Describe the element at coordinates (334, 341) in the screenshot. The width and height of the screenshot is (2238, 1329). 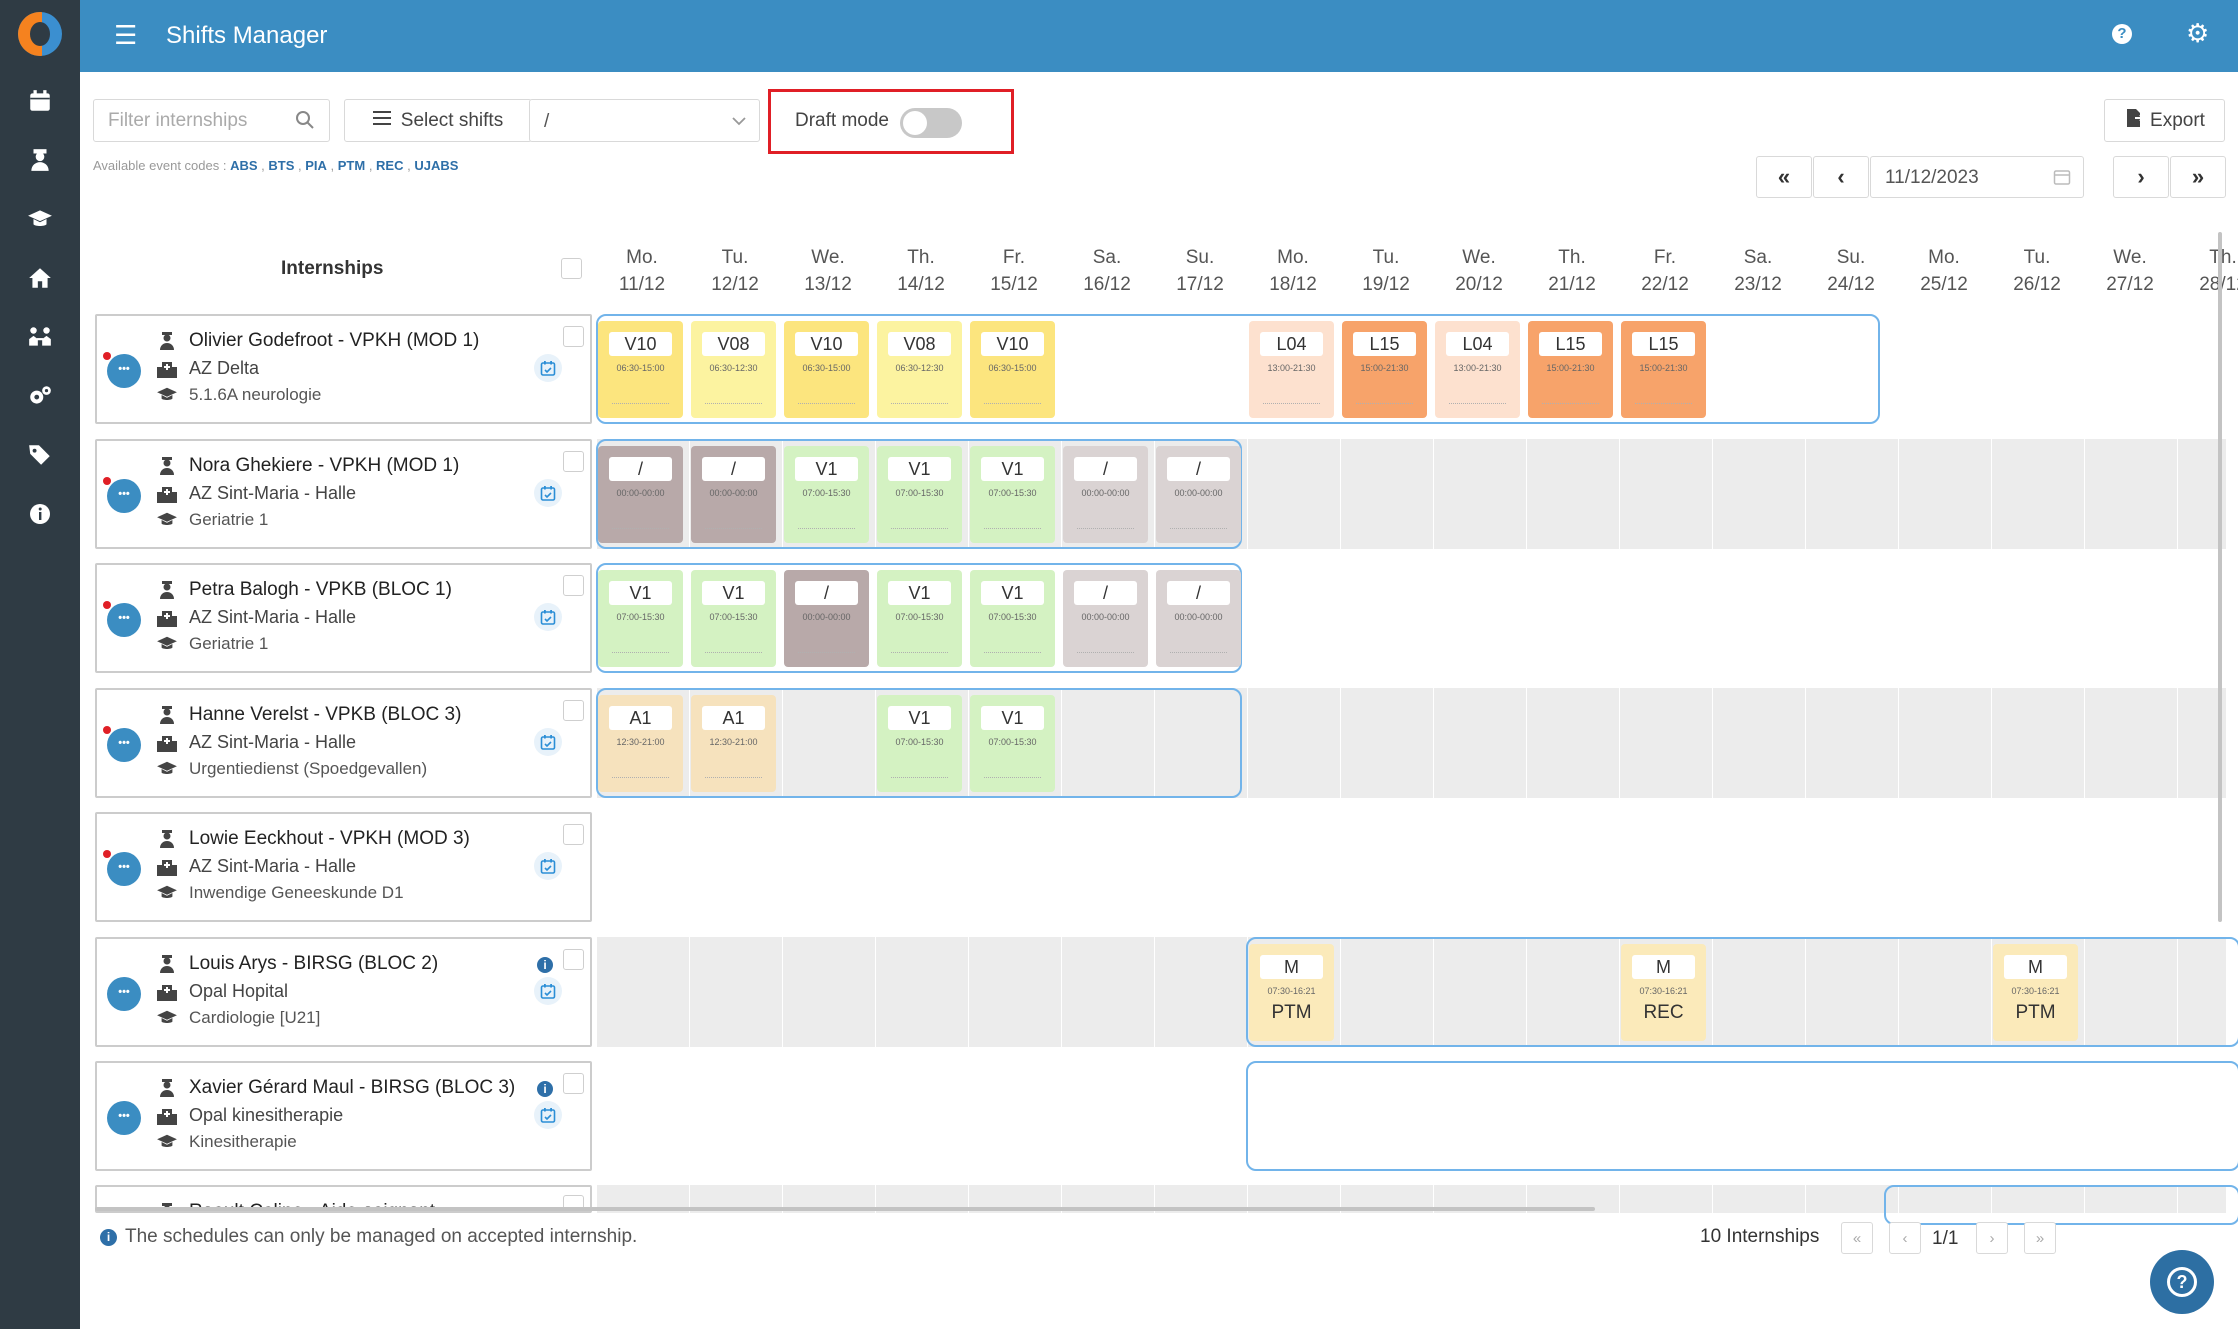
I see `internship-name: Olivier Godefroot - VPKH (MOD 1)` at that location.